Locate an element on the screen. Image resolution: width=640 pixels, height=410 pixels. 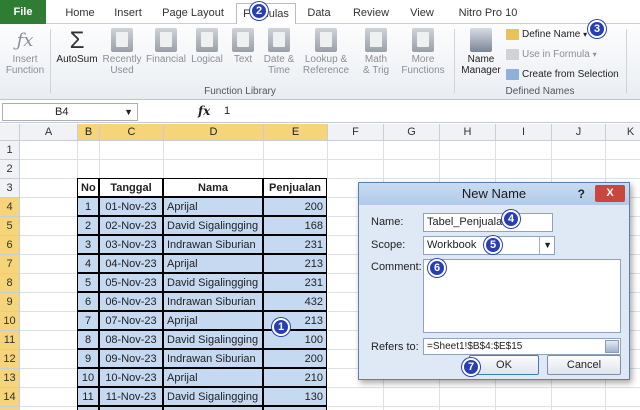
table-cell: 04-Nov-23 is located at coordinates (131, 263).